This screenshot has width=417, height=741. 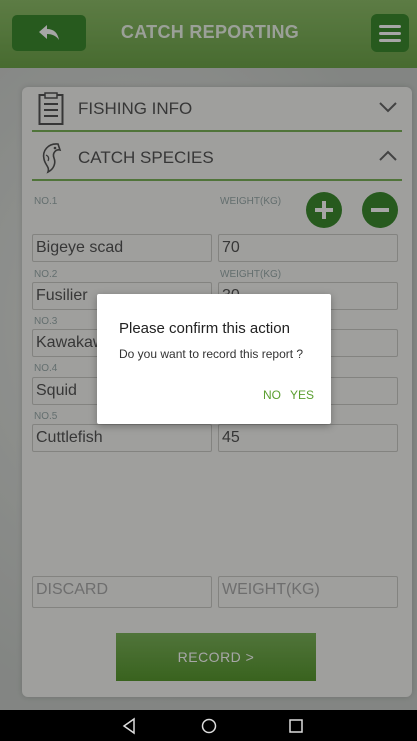 What do you see at coordinates (129, 726) in the screenshot?
I see `nav-back-icon` at bounding box center [129, 726].